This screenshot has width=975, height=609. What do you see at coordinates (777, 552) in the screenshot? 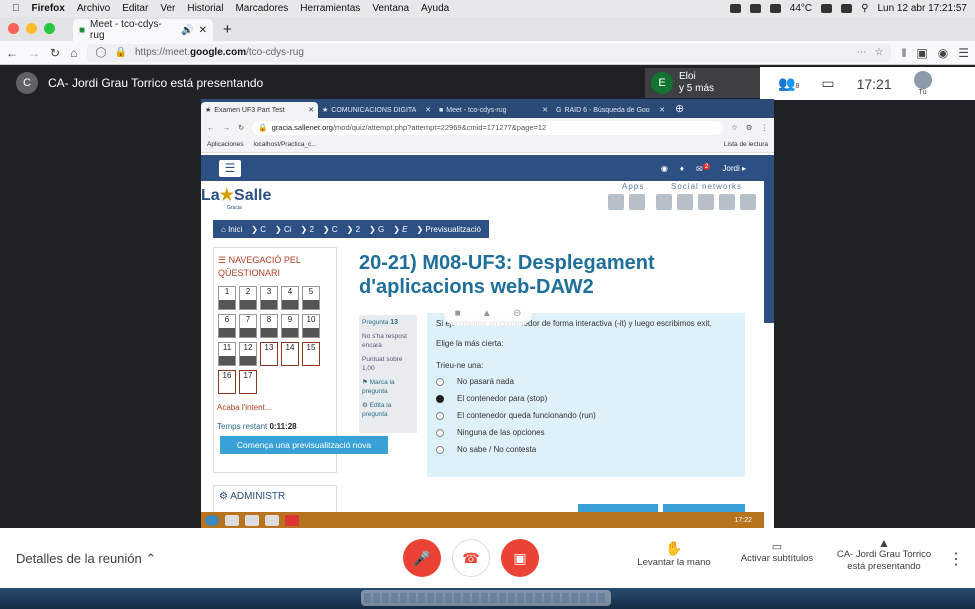
I see `captions-button: ▭ Activar subtítulos` at bounding box center [777, 552].